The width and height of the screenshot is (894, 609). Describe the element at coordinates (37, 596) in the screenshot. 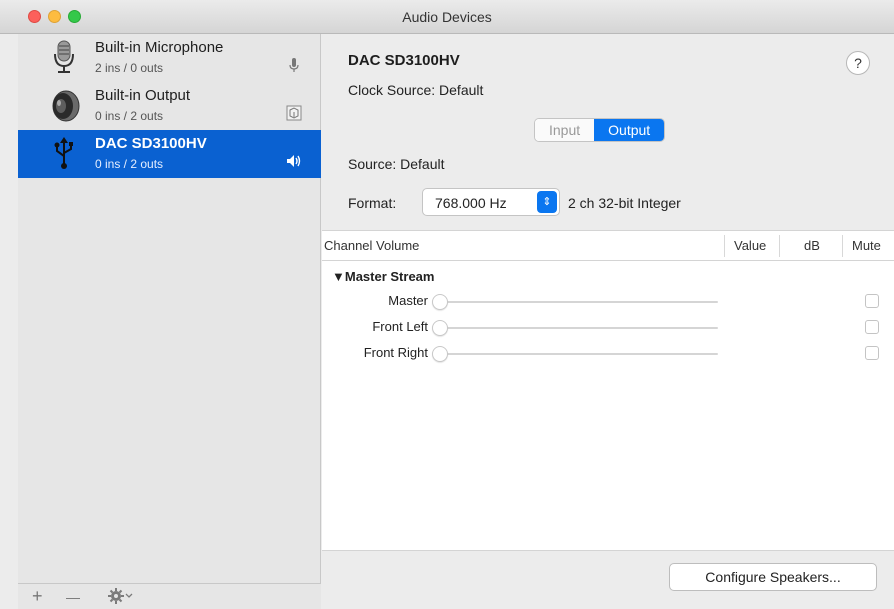

I see `add-device-button: +` at that location.